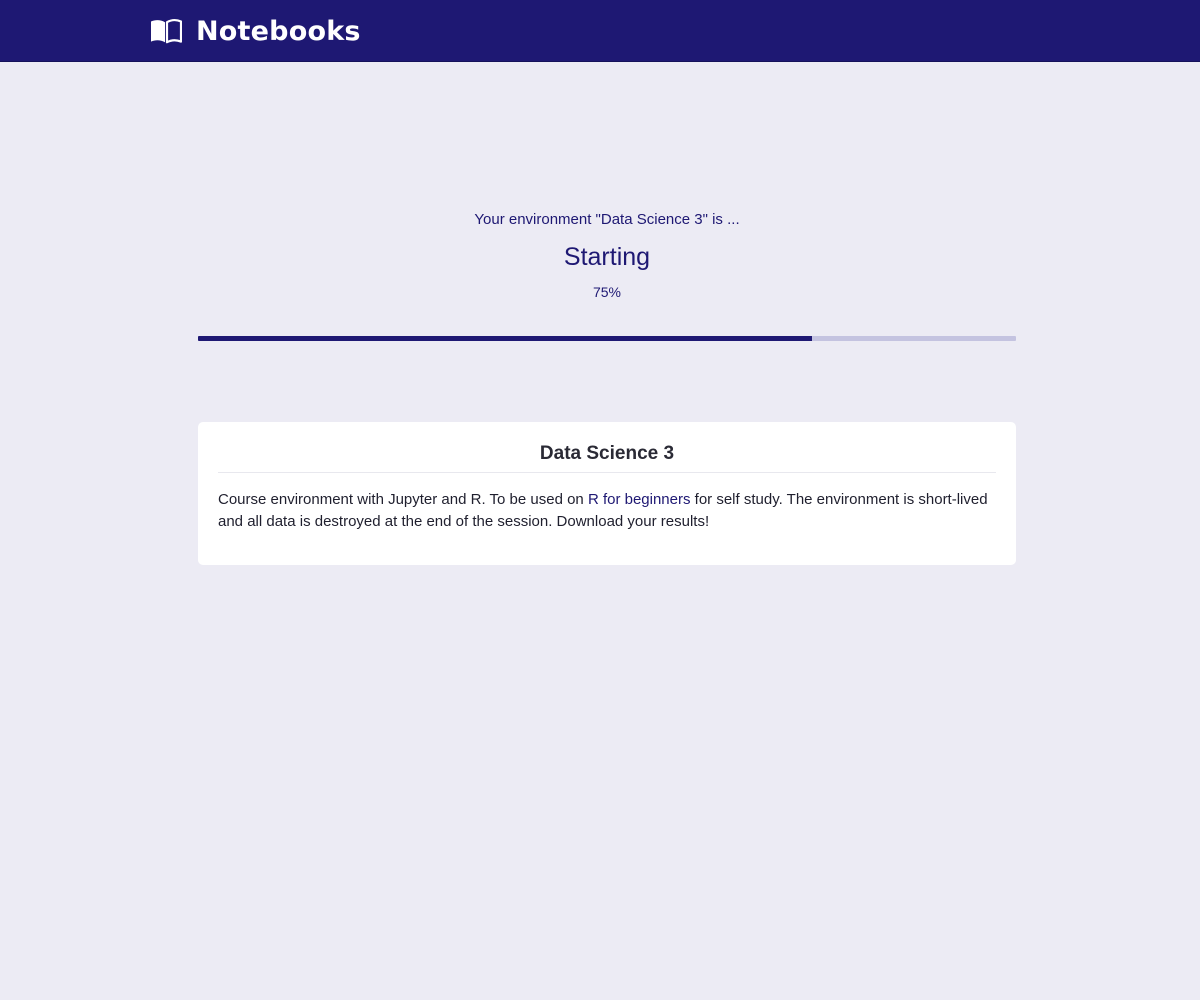 The height and width of the screenshot is (1000, 1200). I want to click on environment-card-title: Data Science 3, so click(607, 447).